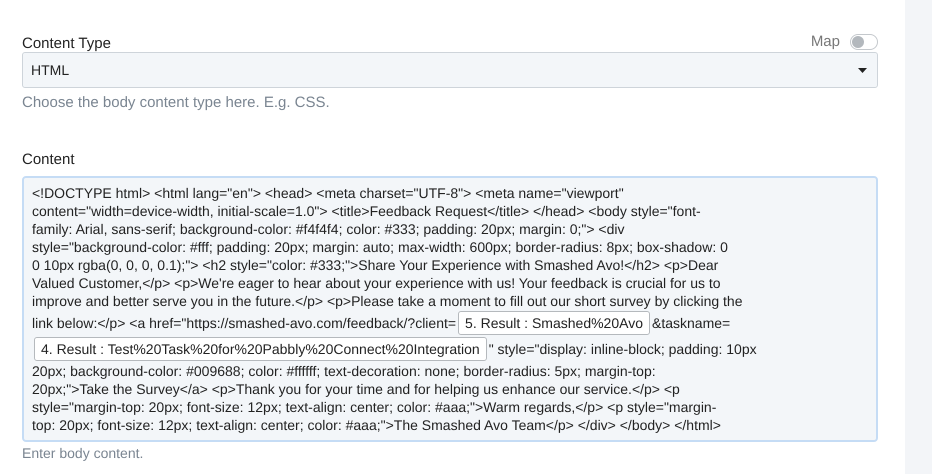 The width and height of the screenshot is (932, 474). Describe the element at coordinates (387, 301) in the screenshot. I see `code-text: improve and better serve you in the future.</p> <p>Please take a moment to fill out our short survey by clicking the` at that location.